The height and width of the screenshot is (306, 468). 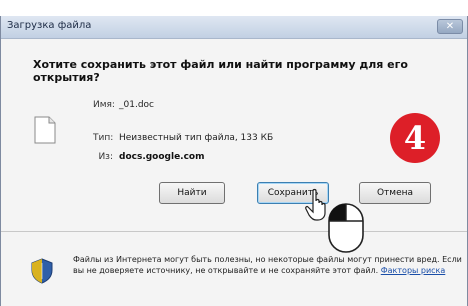 I want to click on cancel-button: Отмена, so click(x=395, y=193).